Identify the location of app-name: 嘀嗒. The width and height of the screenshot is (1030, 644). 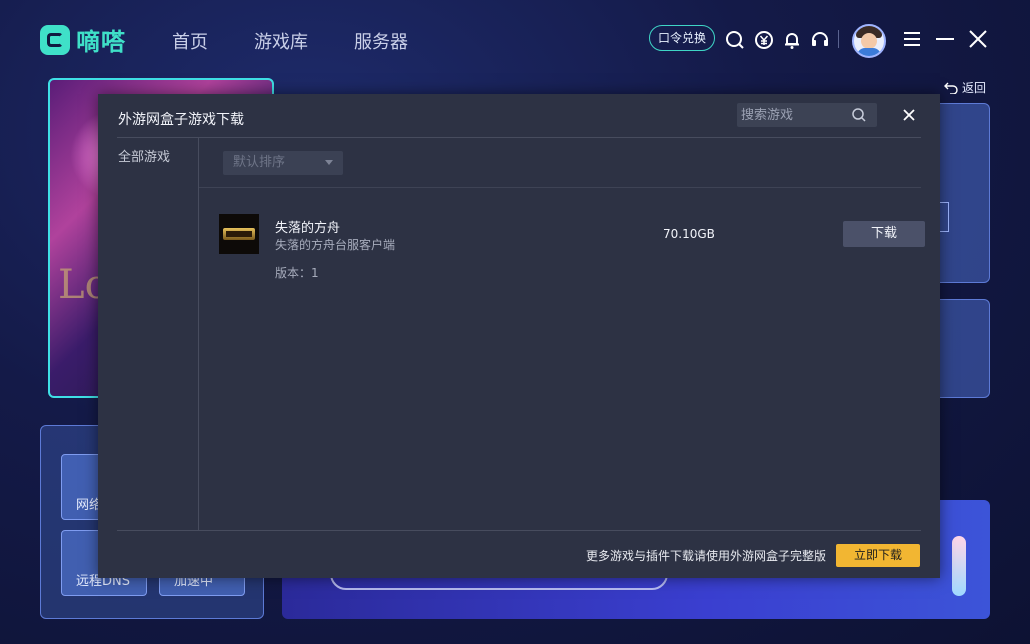
(101, 42).